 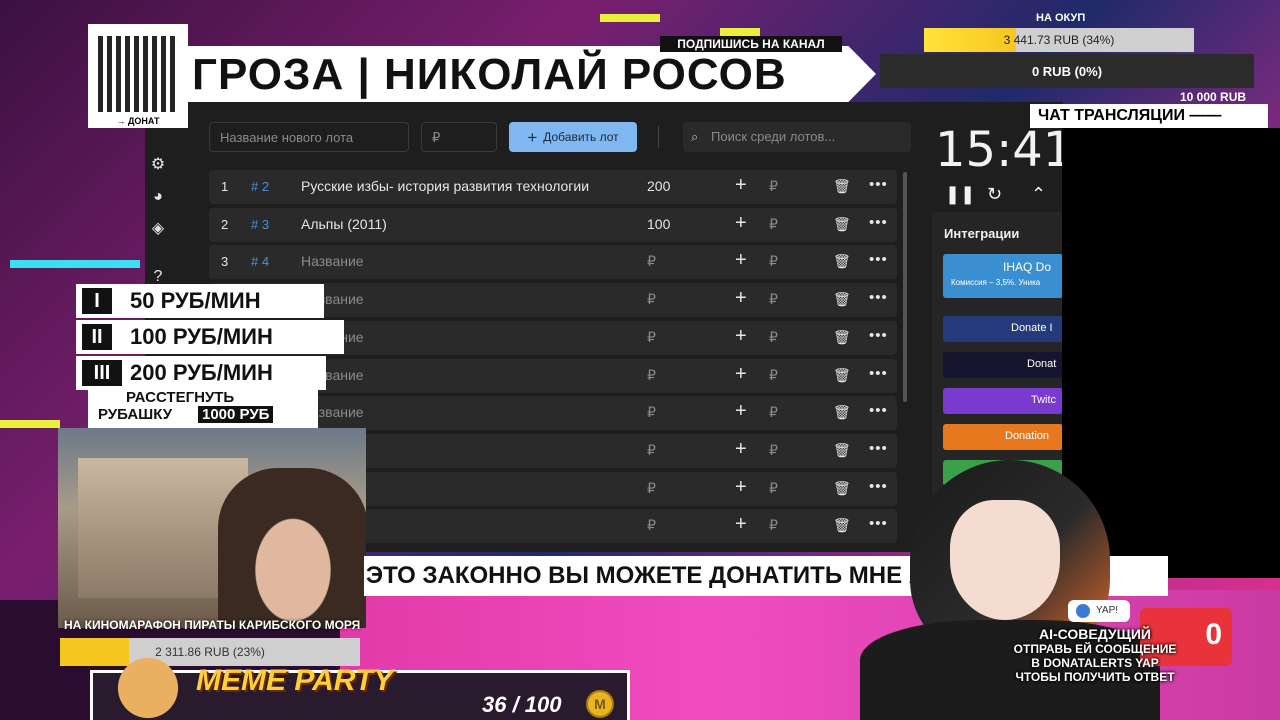 What do you see at coordinates (1061, 18) in the screenshot?
I see `goal-label: НА ОКУП` at bounding box center [1061, 18].